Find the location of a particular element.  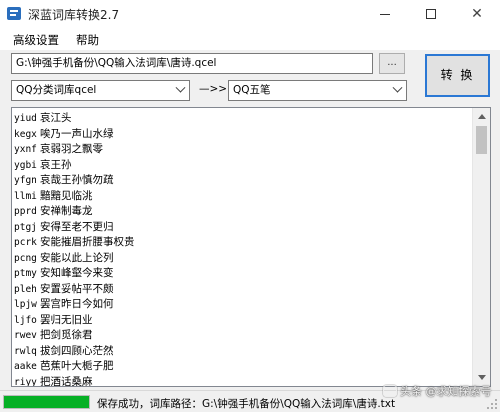

convert-button: 转 换 is located at coordinates (457, 75).